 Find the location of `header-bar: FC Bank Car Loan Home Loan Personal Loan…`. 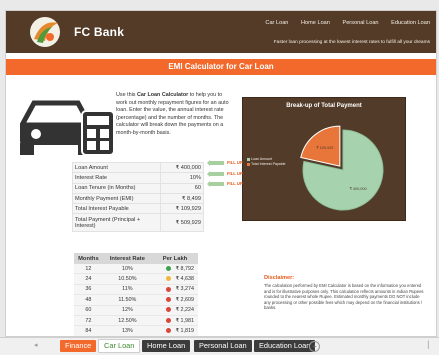

header-bar: FC Bank Car Loan Home Loan Personal Loan… is located at coordinates (221, 32).